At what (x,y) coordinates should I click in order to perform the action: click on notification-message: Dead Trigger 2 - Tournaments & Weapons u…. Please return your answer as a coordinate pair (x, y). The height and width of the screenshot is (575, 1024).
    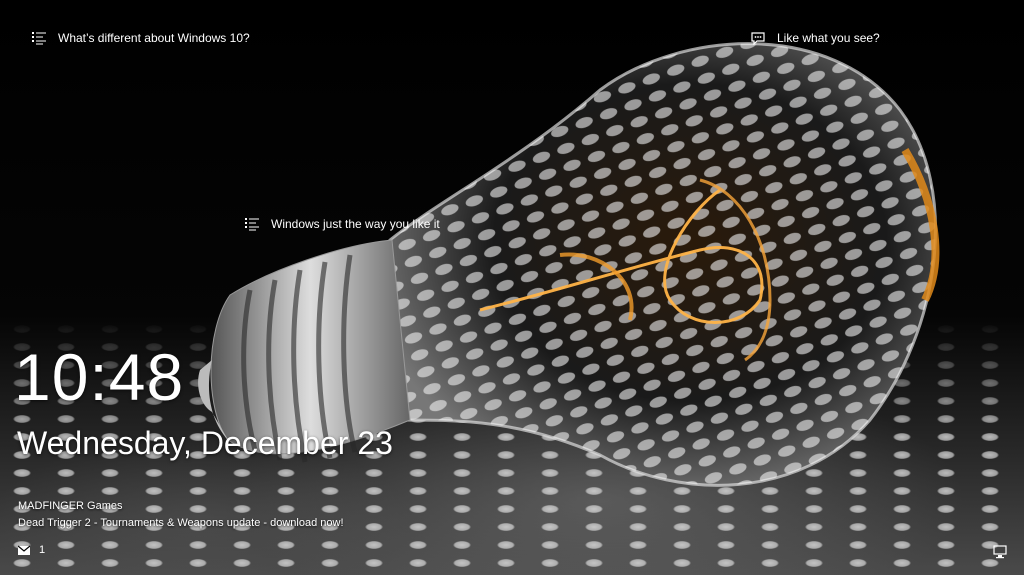
    Looking at the image, I should click on (181, 523).